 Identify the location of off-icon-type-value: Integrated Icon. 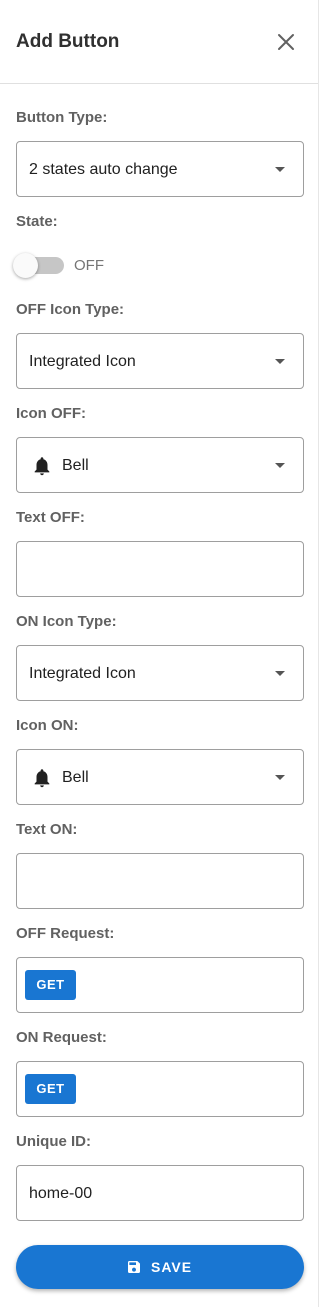
(82, 361).